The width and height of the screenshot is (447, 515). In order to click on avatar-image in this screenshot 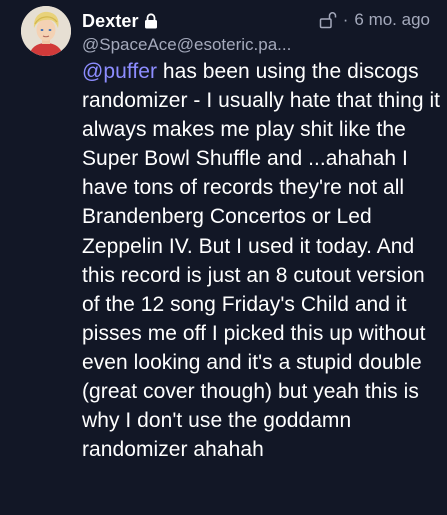, I will do `click(46, 31)`.